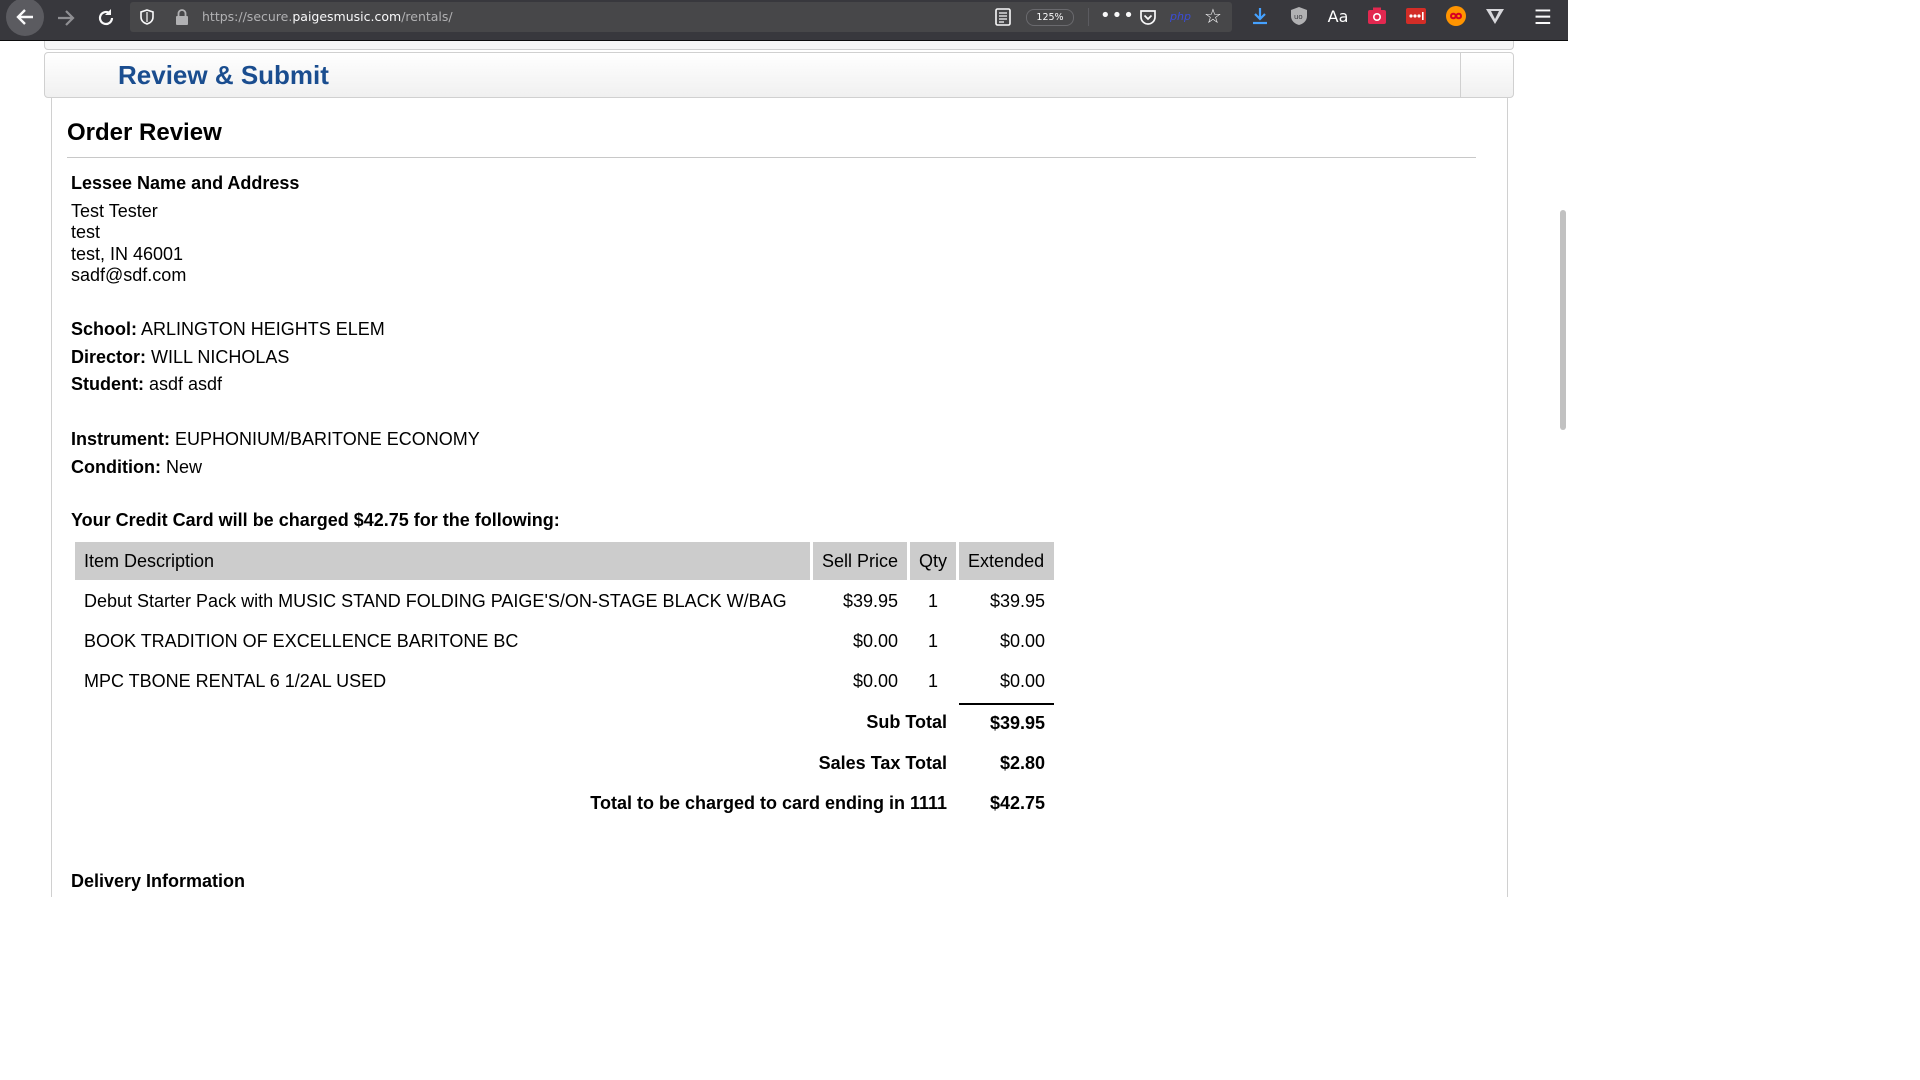  What do you see at coordinates (114, 210) in the screenshot?
I see `lessee-name: Test Tester` at bounding box center [114, 210].